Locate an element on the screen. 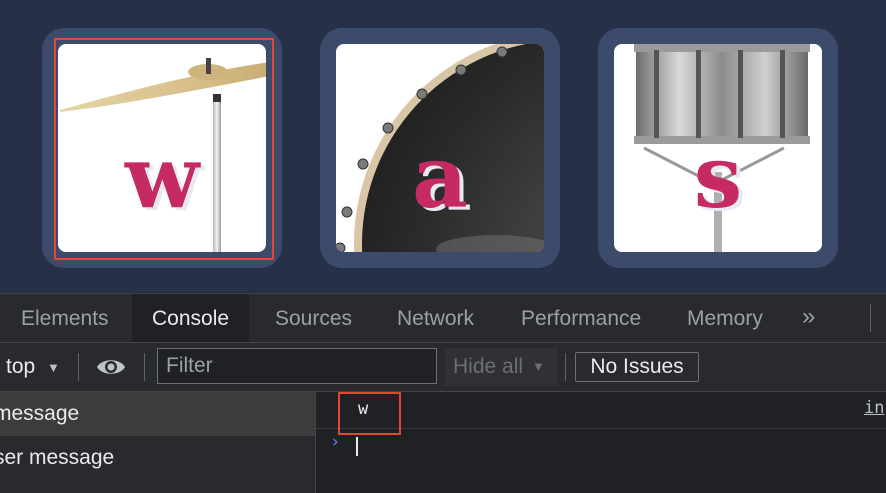 Image resolution: width=886 pixels, height=493 pixels. drum-pad-a: a is located at coordinates (440, 148).